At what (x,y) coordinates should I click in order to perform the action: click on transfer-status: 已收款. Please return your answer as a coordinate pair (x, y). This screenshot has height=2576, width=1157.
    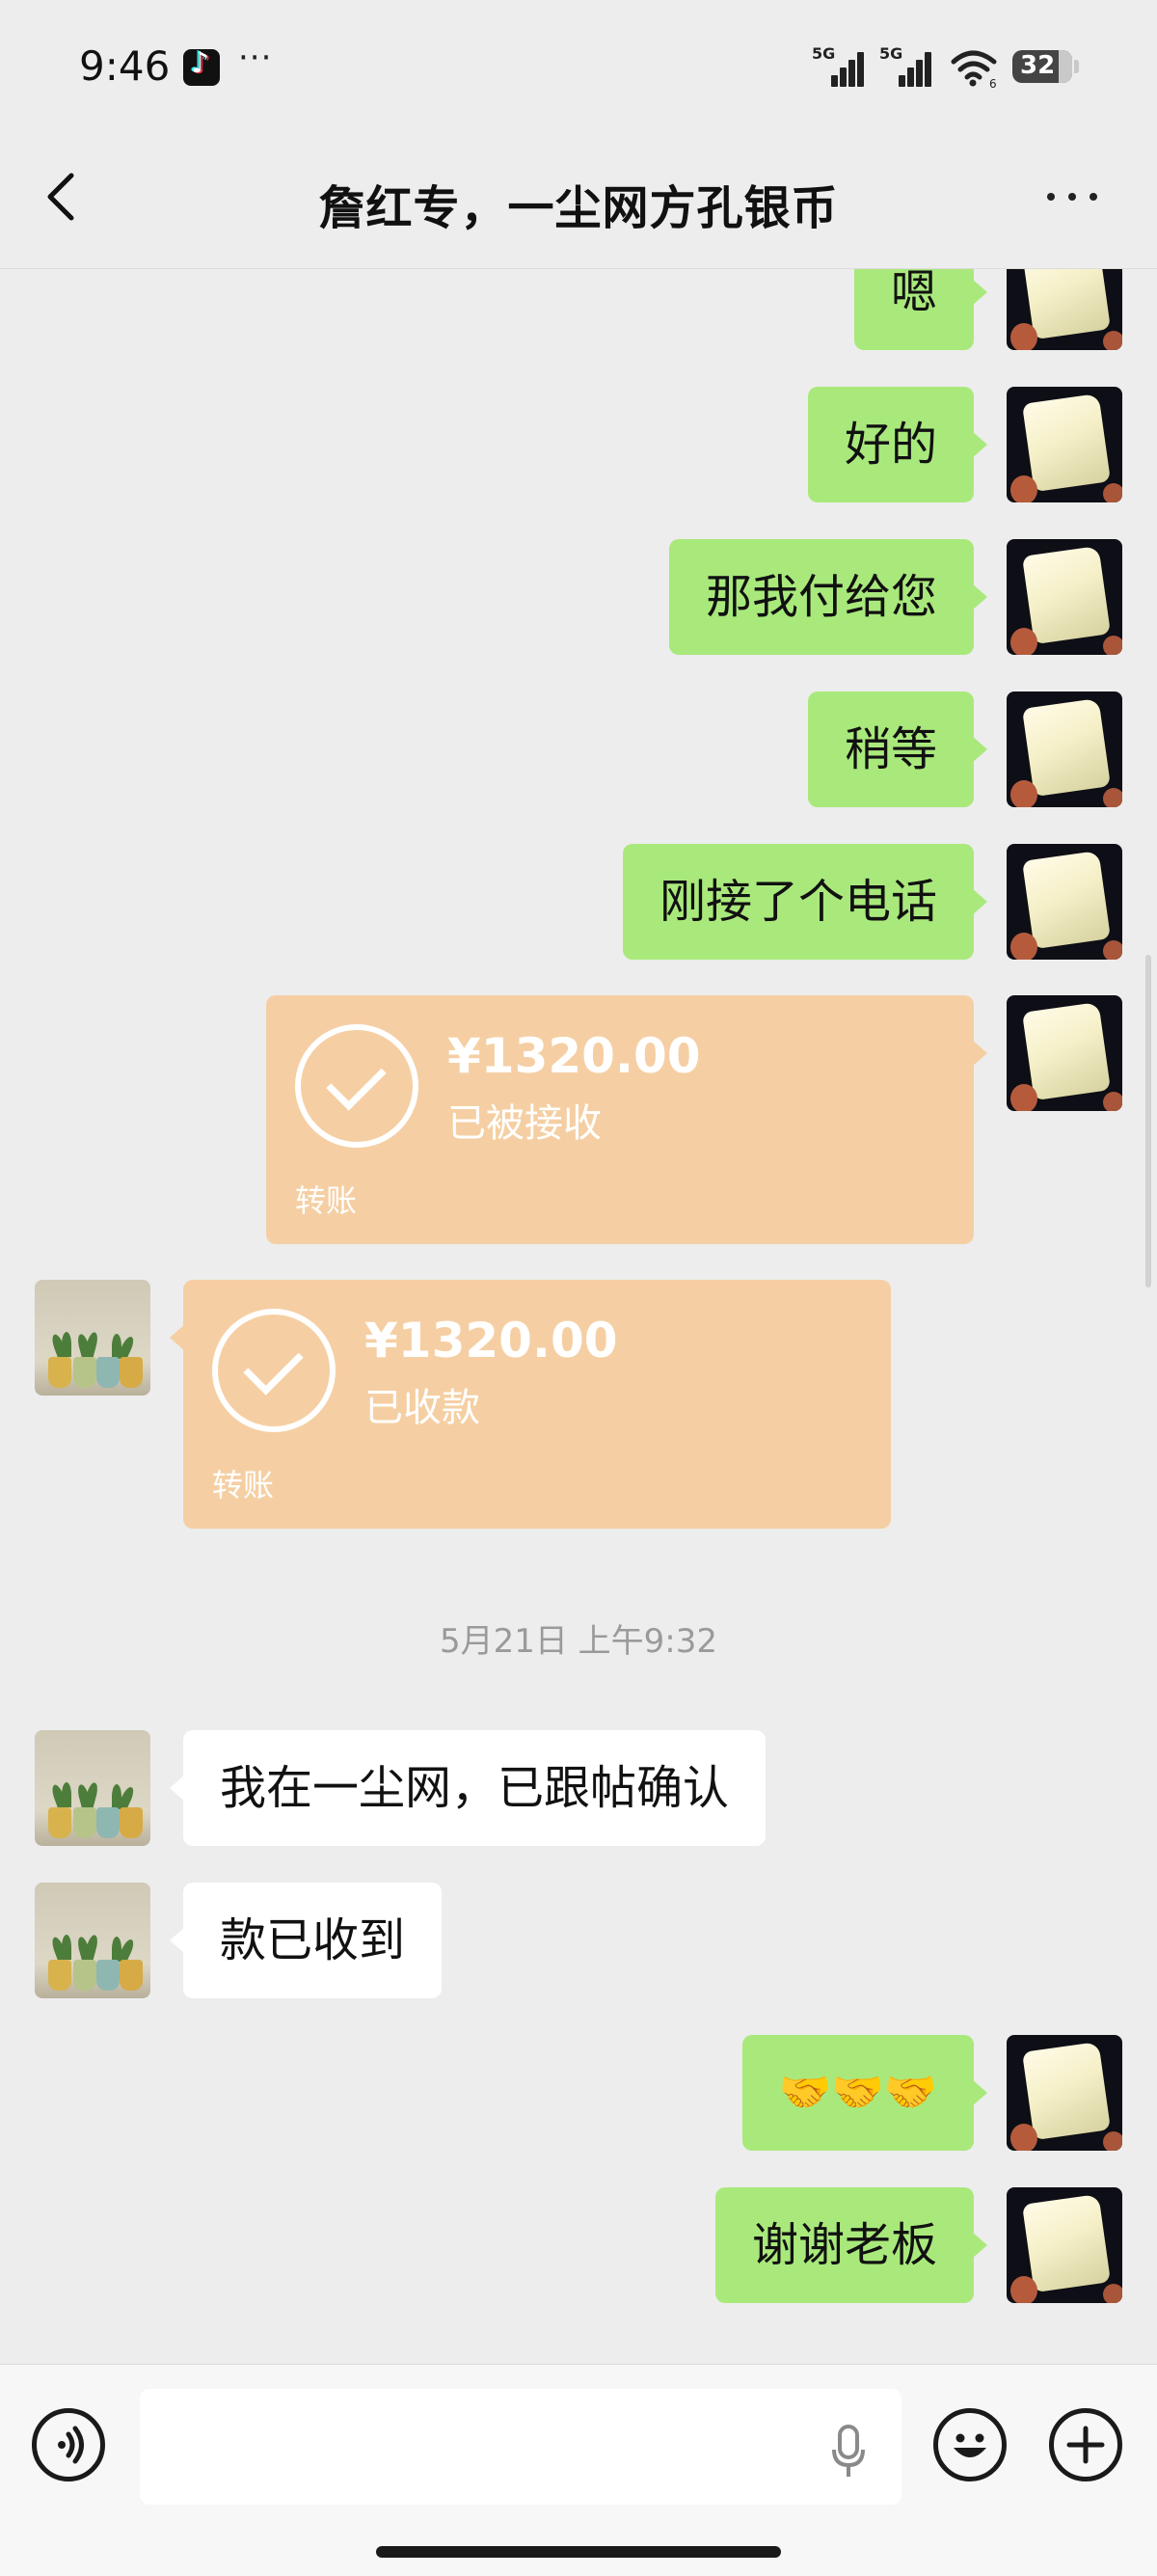
    Looking at the image, I should click on (422, 1408).